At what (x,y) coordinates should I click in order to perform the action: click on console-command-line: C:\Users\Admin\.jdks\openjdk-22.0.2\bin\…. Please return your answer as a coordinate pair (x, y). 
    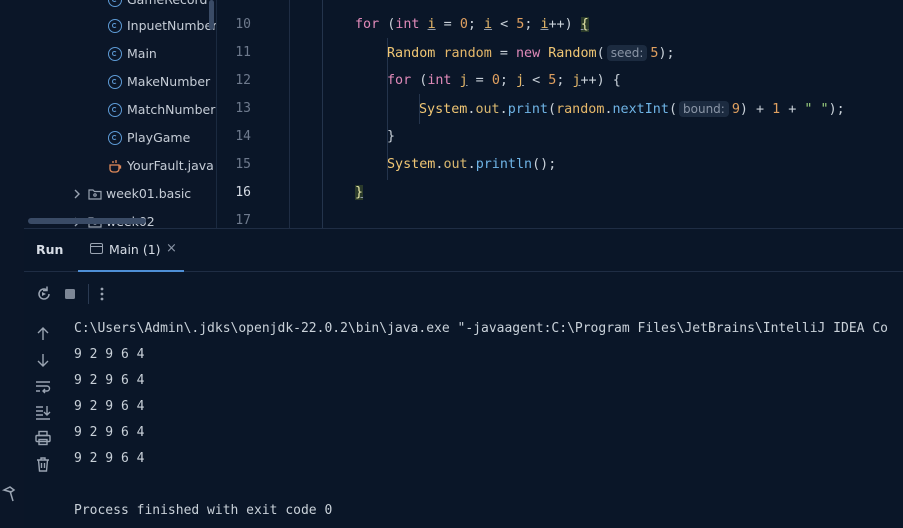
    Looking at the image, I should click on (481, 328).